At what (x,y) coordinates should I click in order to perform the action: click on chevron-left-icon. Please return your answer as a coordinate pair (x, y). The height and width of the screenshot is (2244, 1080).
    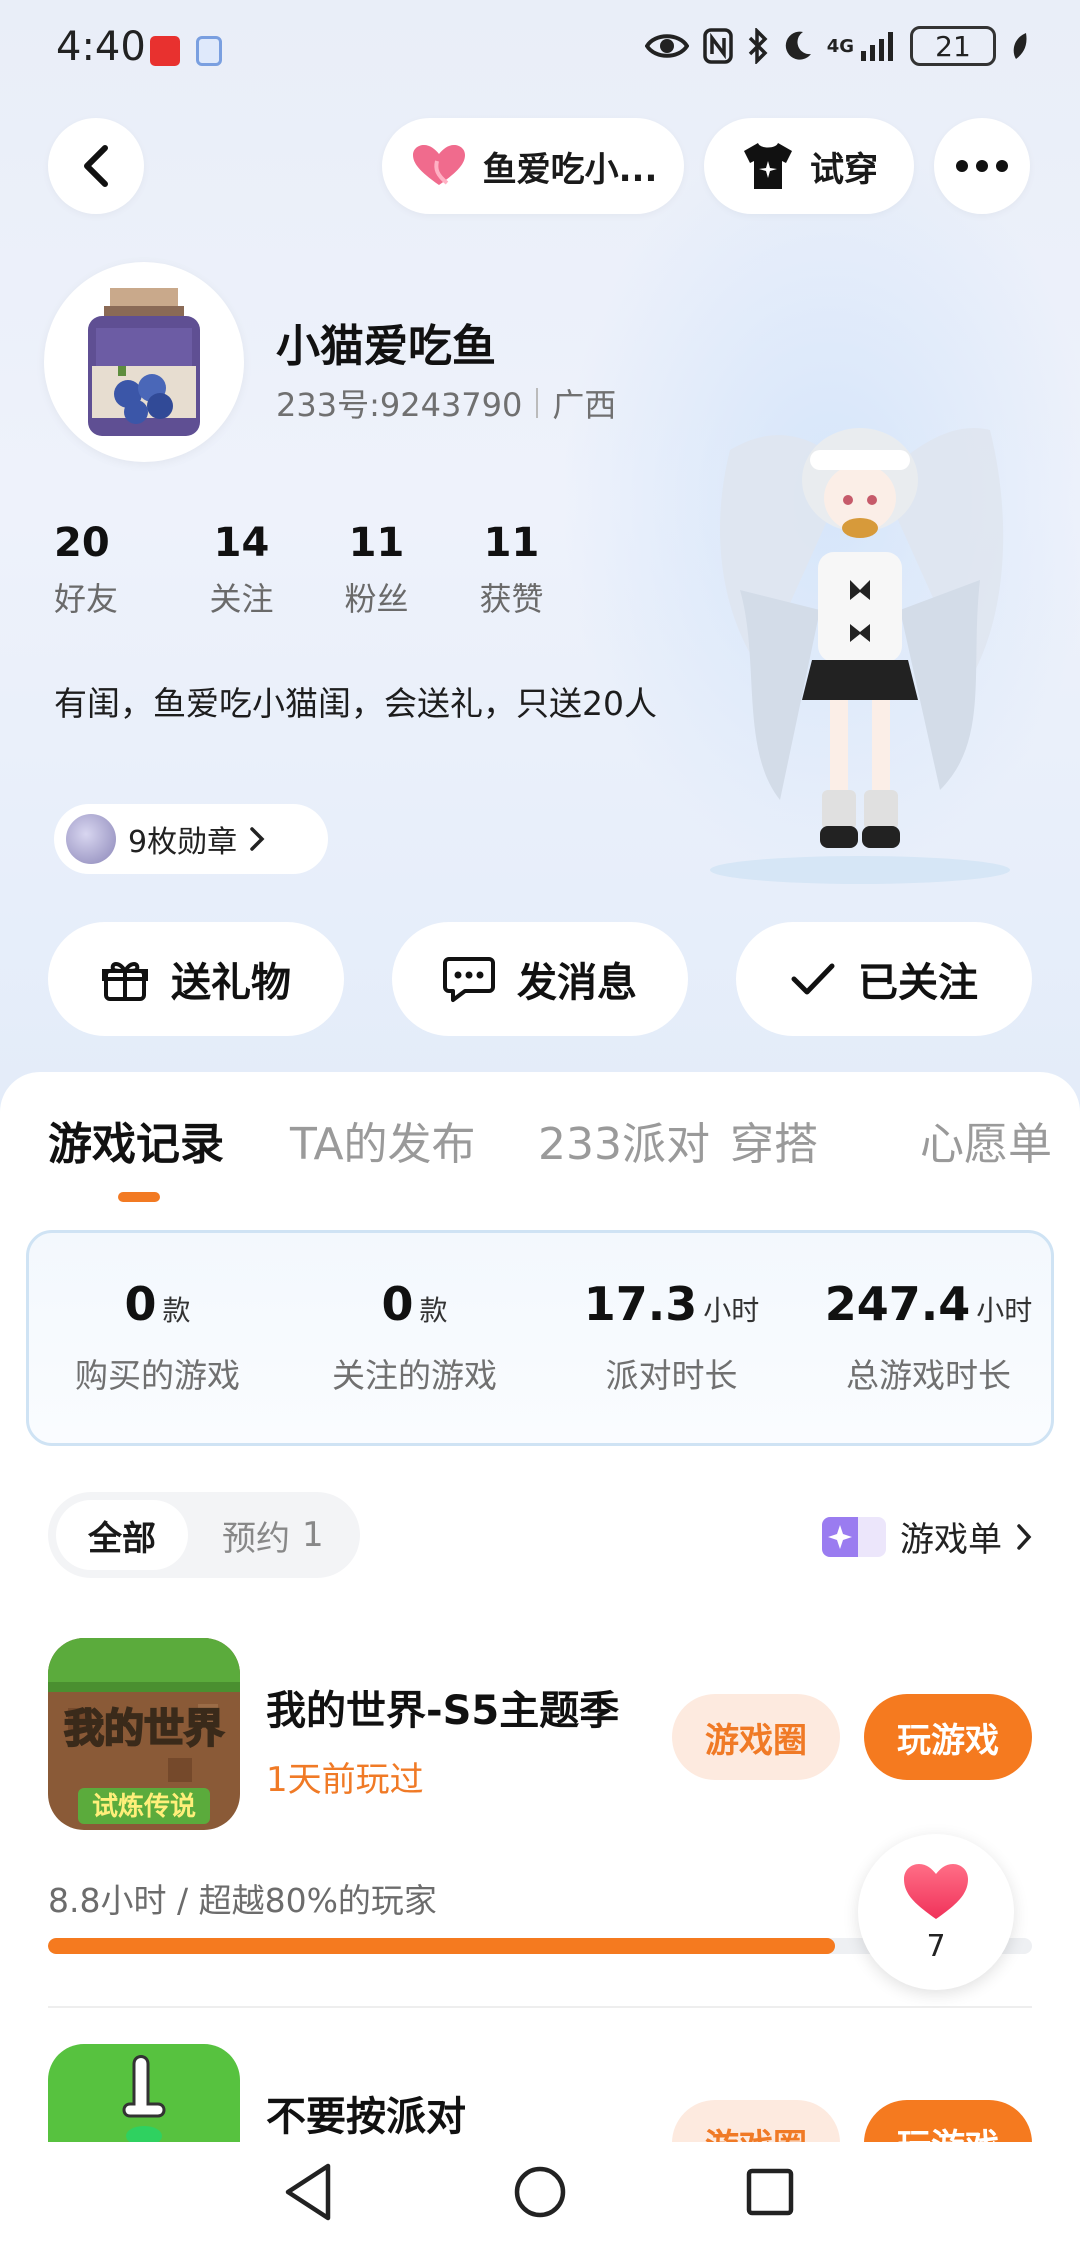
    Looking at the image, I should click on (96, 166).